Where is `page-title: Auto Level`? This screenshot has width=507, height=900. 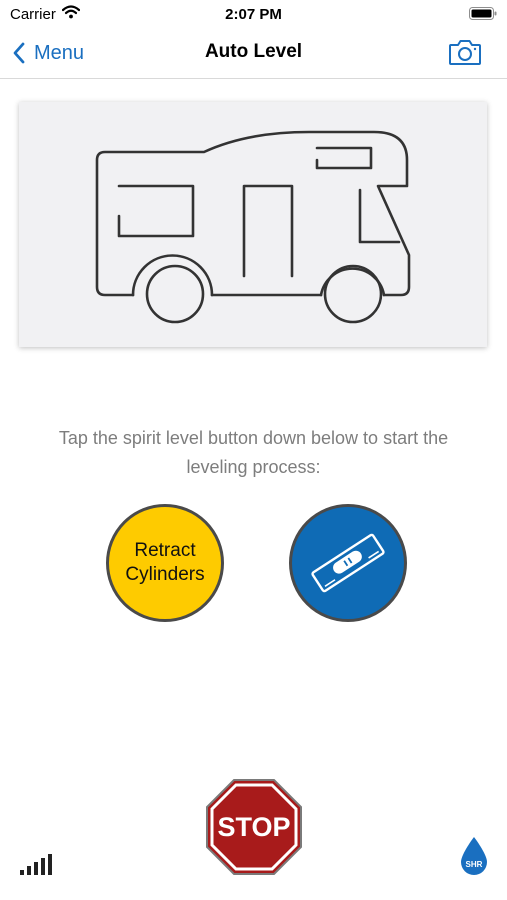
page-title: Auto Level is located at coordinates (253, 51).